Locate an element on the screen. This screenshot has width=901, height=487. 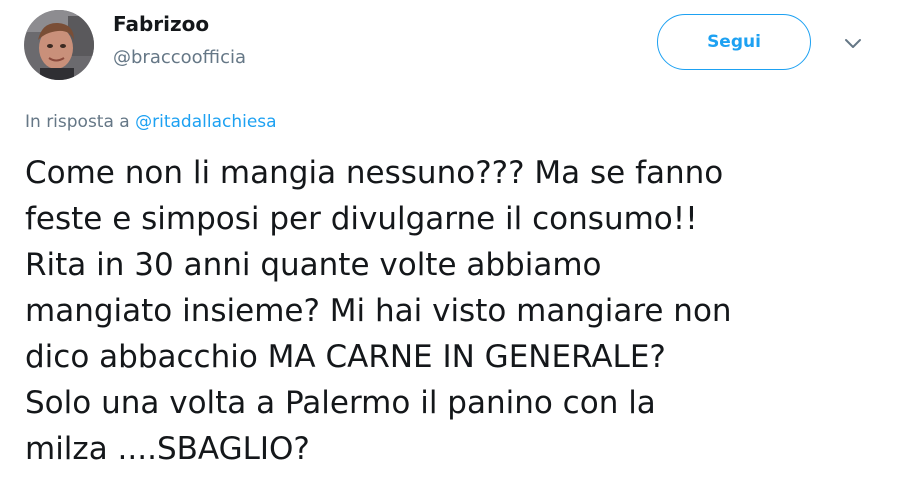
avatar is located at coordinates (59, 45).